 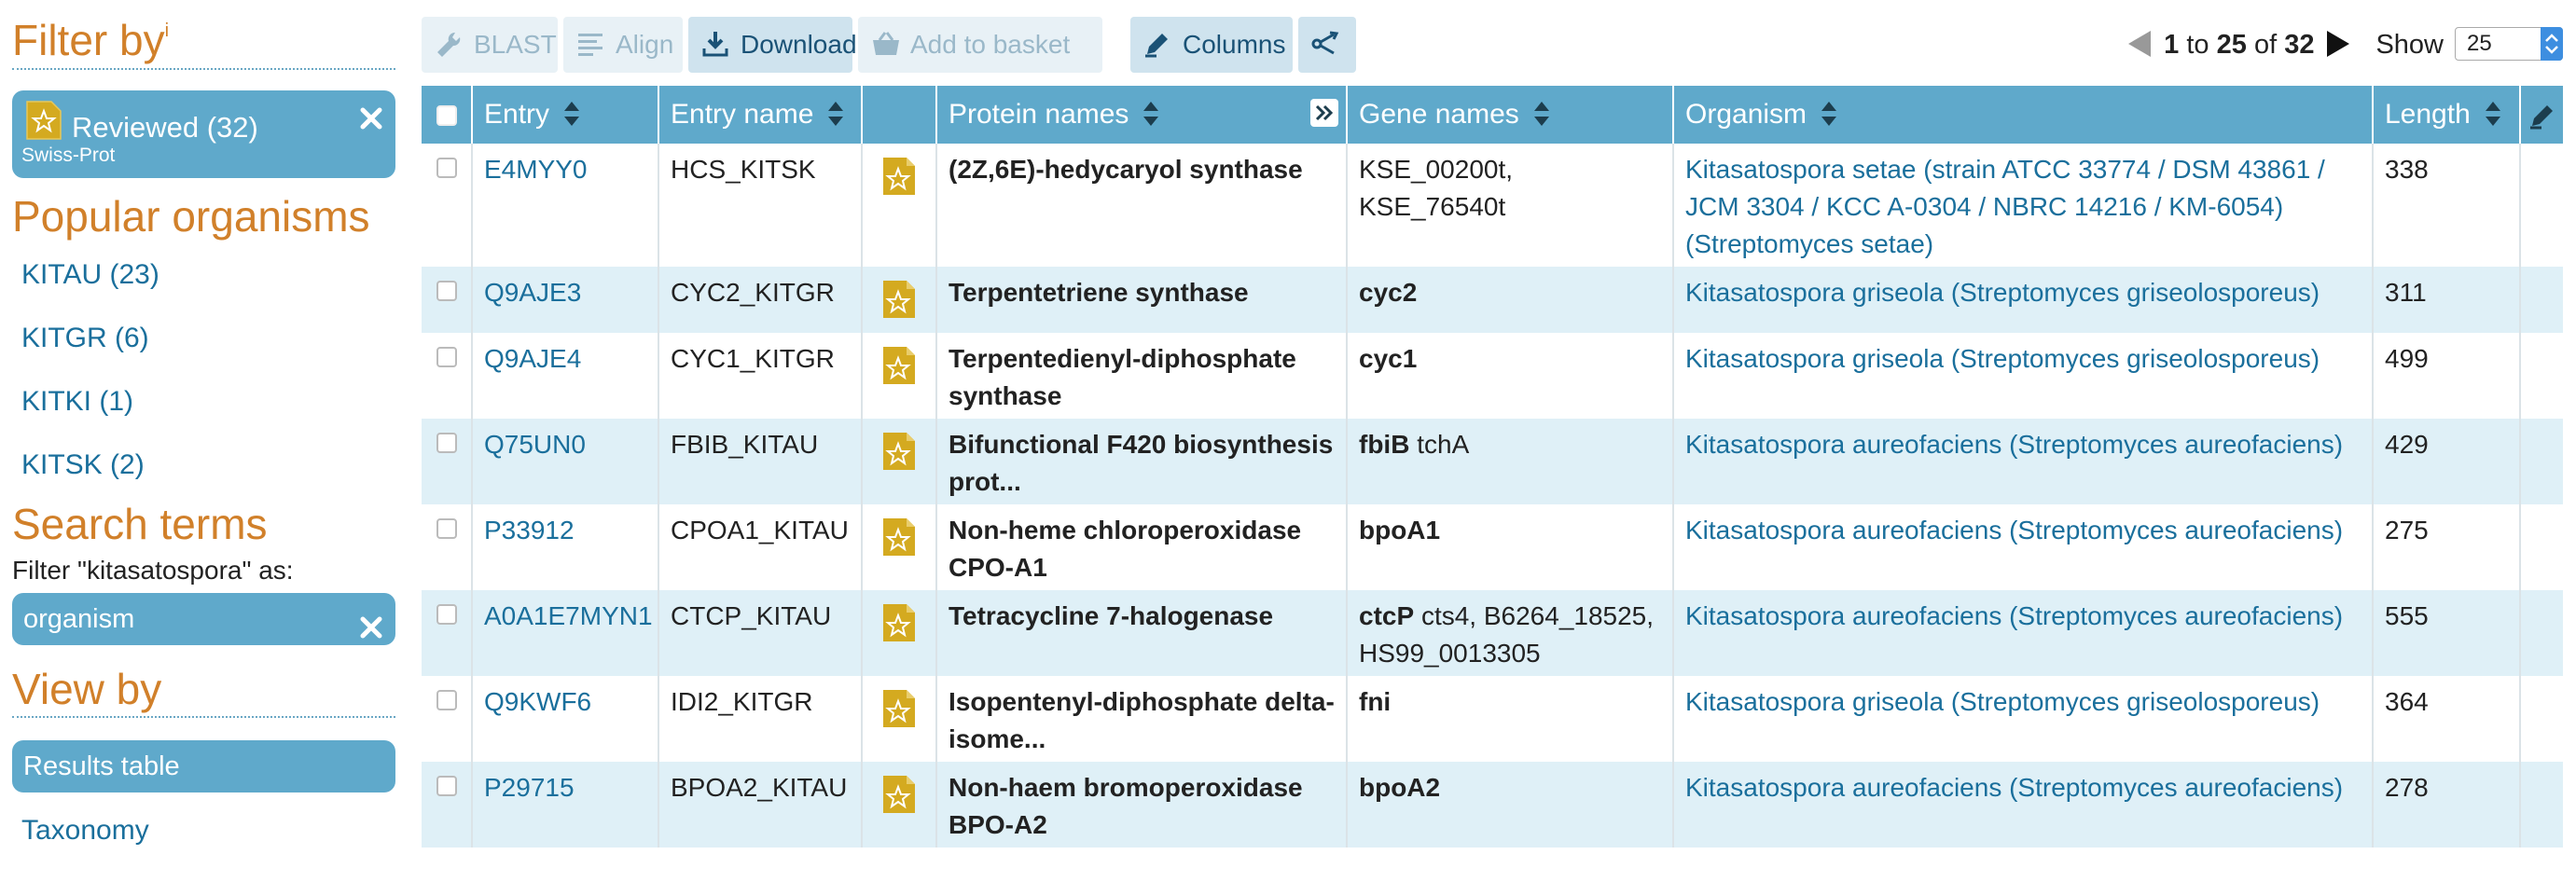 What do you see at coordinates (208, 275) in the screenshot?
I see `organism-link-kitau: KITAU (23)` at bounding box center [208, 275].